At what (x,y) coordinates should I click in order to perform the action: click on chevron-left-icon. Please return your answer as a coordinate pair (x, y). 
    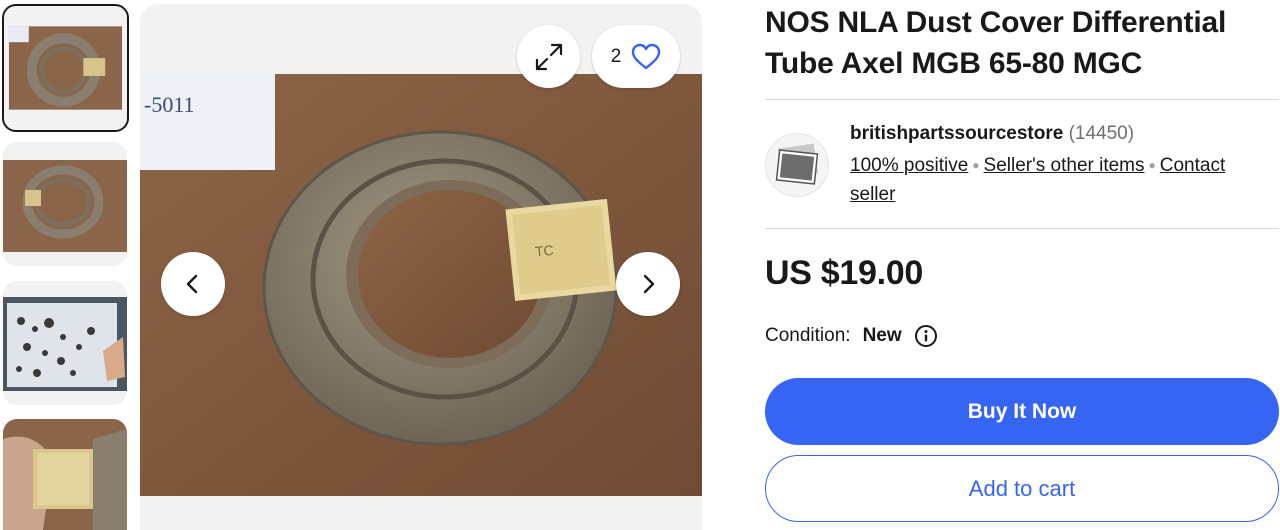
    Looking at the image, I should click on (192, 284).